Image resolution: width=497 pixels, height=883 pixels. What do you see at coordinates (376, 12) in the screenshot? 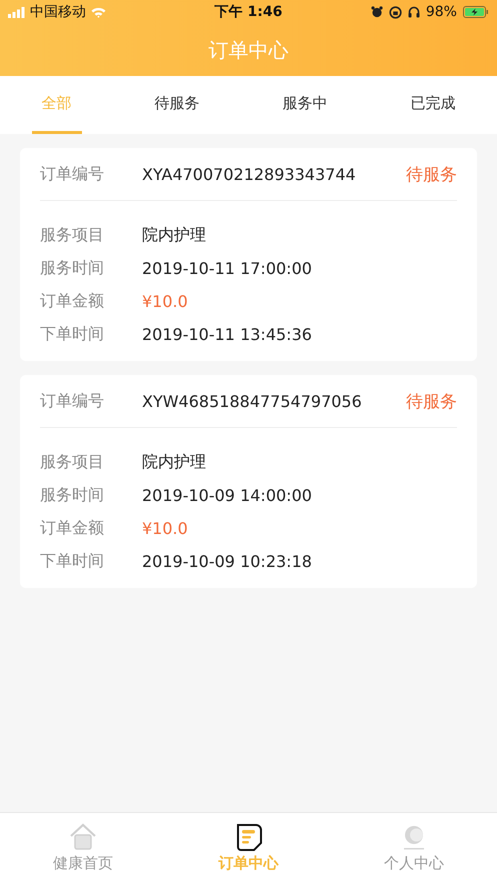
I see `alarm-icon` at bounding box center [376, 12].